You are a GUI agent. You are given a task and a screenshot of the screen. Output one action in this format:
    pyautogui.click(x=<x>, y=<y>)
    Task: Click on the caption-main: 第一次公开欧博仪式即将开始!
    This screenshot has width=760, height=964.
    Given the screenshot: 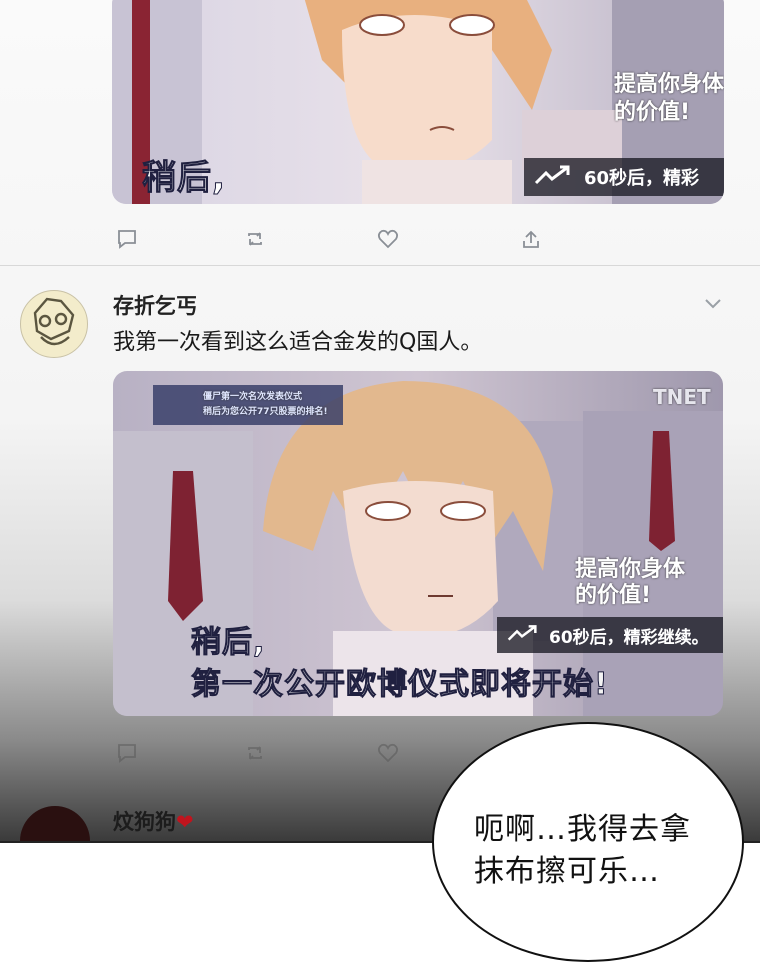 What is the action you would take?
    pyautogui.click(x=400, y=685)
    